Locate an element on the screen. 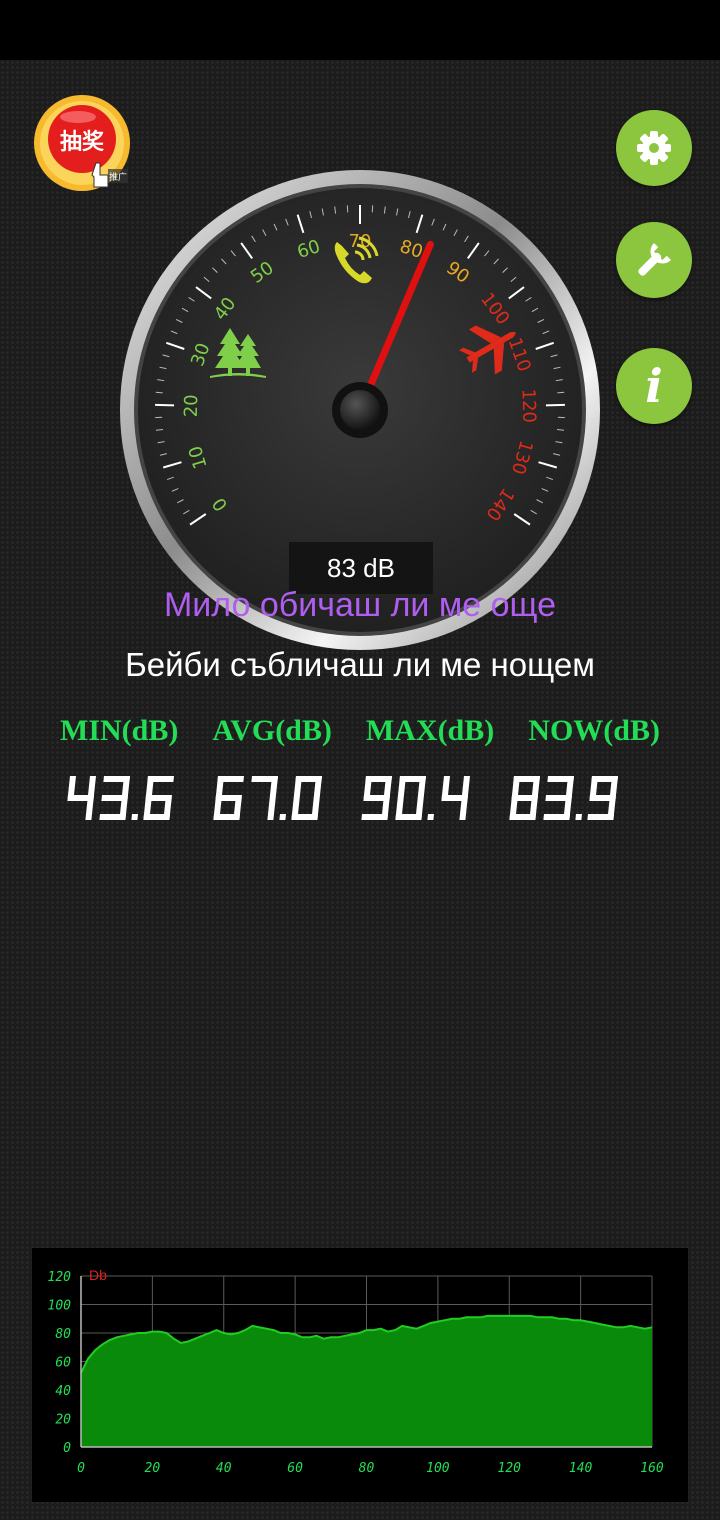 The image size is (720, 1520). info-icon: i is located at coordinates (654, 386).